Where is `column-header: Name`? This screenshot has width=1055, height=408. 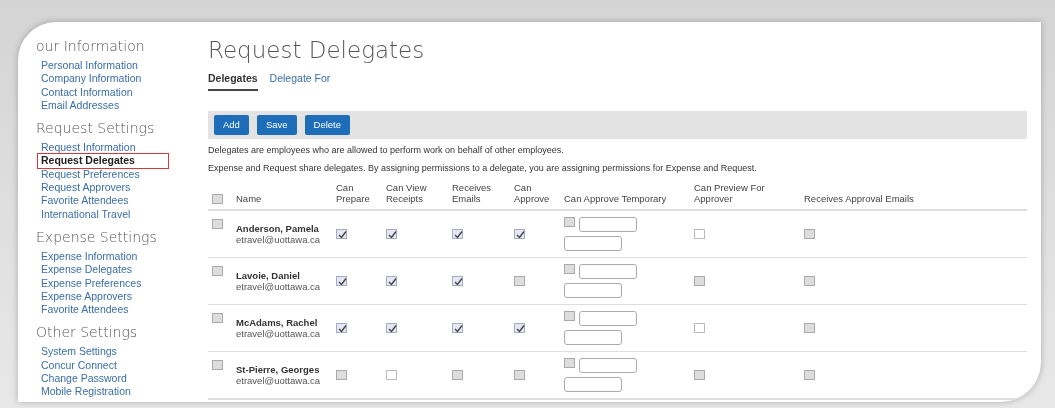
column-header: Name is located at coordinates (282, 194).